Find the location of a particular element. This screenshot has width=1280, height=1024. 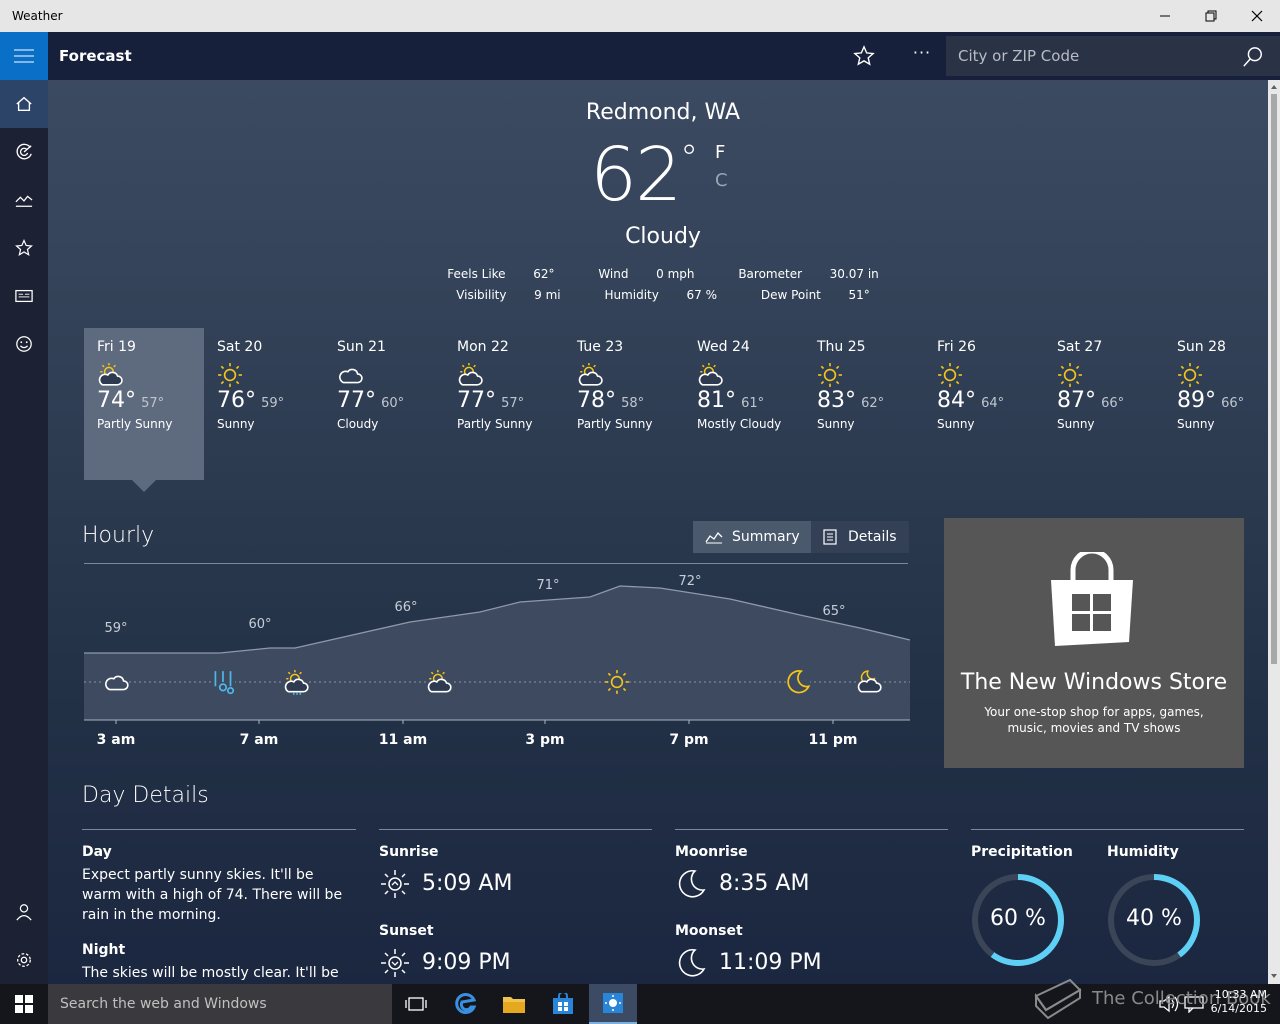

start-button is located at coordinates (24, 1004).